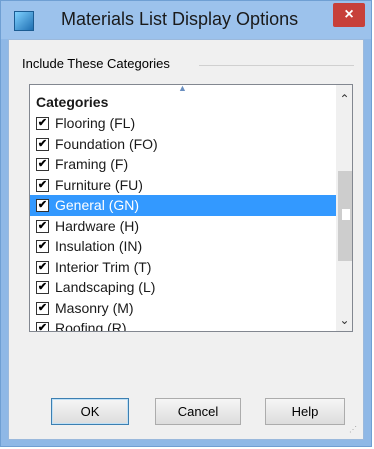 This screenshot has width=374, height=449. Describe the element at coordinates (183, 99) in the screenshot. I see `column-header: Categories ▲` at that location.